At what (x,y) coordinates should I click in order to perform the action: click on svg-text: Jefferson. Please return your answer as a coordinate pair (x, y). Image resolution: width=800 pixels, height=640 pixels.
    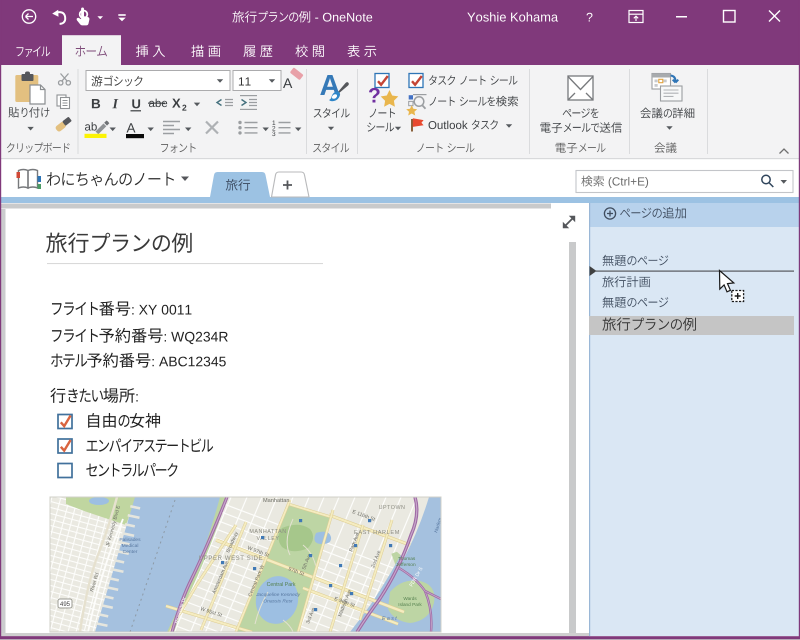
    Looking at the image, I should click on (406, 565).